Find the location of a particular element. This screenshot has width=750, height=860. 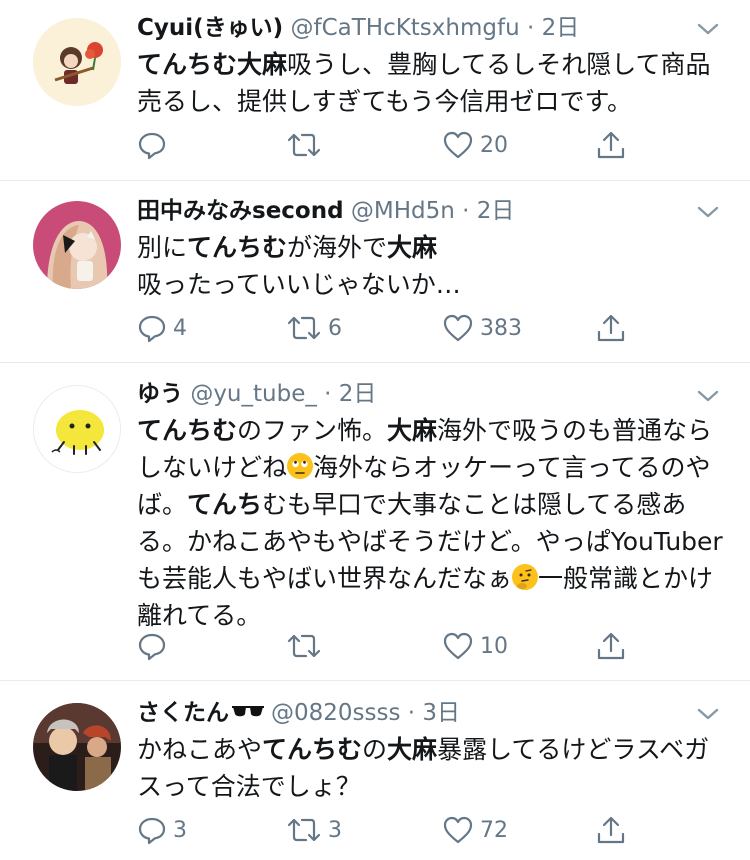

sunglasses-icon is located at coordinates (248, 711).